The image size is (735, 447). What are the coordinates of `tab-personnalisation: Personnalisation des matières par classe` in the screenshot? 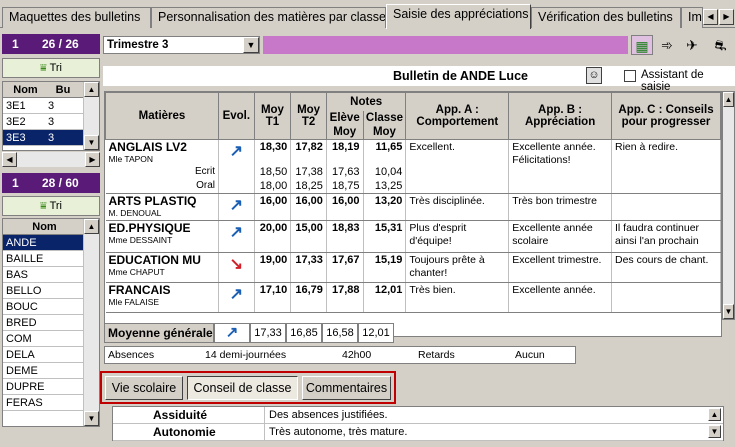 It's located at (268, 17).